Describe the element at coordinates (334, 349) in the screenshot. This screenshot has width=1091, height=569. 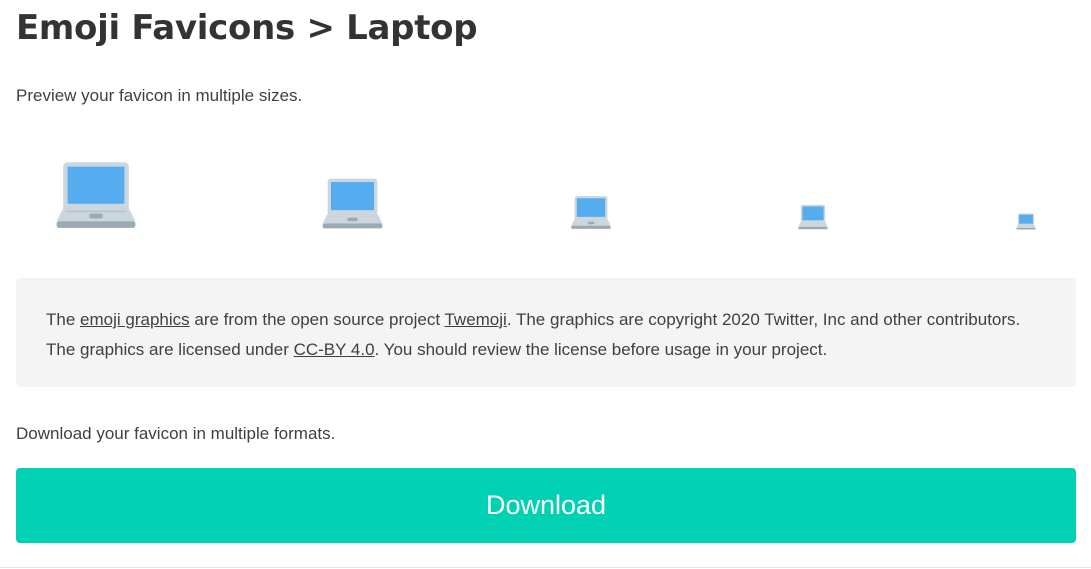
I see `license-link: CC-BY 4.0` at that location.